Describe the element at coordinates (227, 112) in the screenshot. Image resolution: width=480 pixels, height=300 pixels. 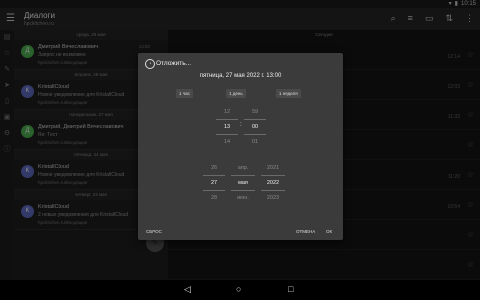
I see `hour-prev: 12` at that location.